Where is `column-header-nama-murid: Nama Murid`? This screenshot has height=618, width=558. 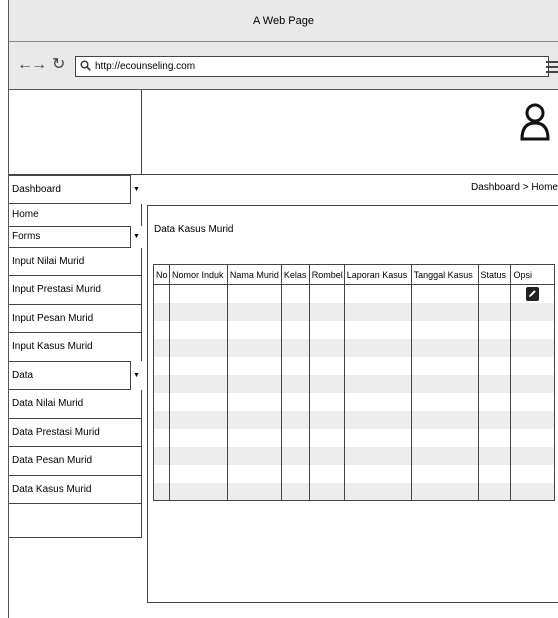 column-header-nama-murid: Nama Murid is located at coordinates (254, 274).